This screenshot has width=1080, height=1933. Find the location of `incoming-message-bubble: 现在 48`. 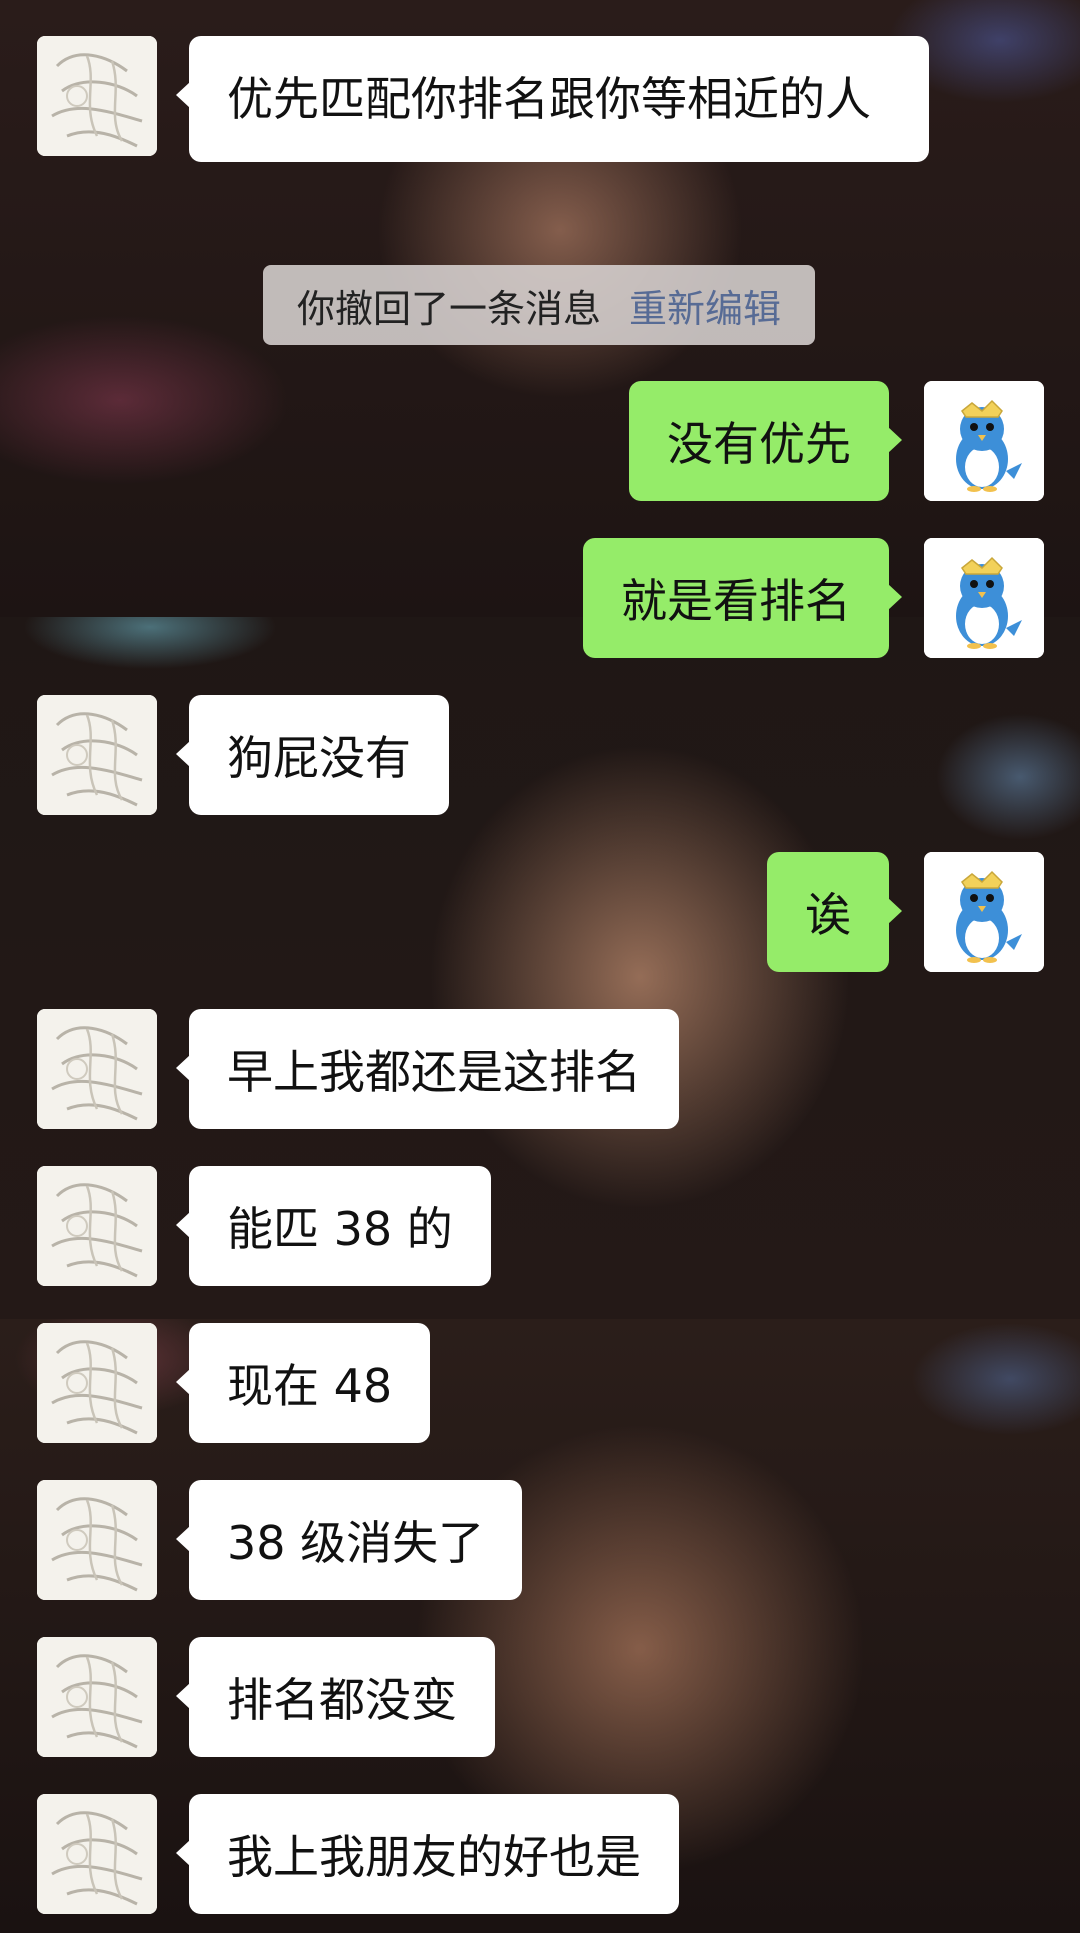

incoming-message-bubble: 现在 48 is located at coordinates (303, 1383).